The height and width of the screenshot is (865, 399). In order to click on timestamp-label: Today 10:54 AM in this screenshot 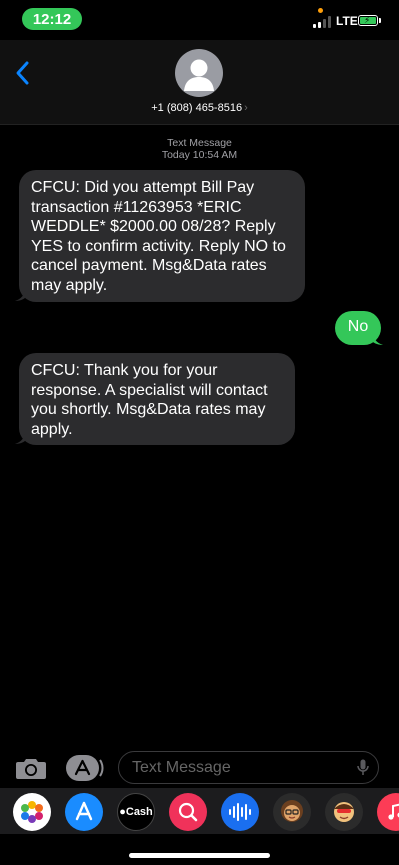, I will do `click(199, 155)`.